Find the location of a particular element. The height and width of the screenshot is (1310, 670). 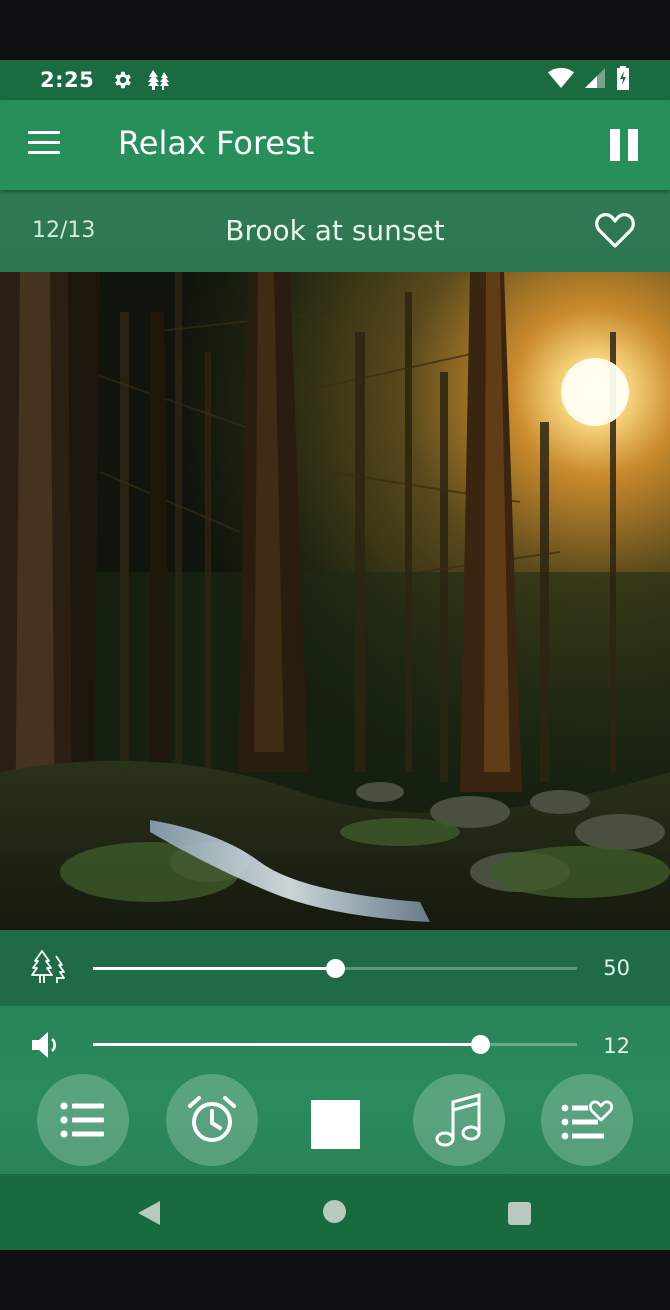

nature-volume-slider is located at coordinates (335, 968).